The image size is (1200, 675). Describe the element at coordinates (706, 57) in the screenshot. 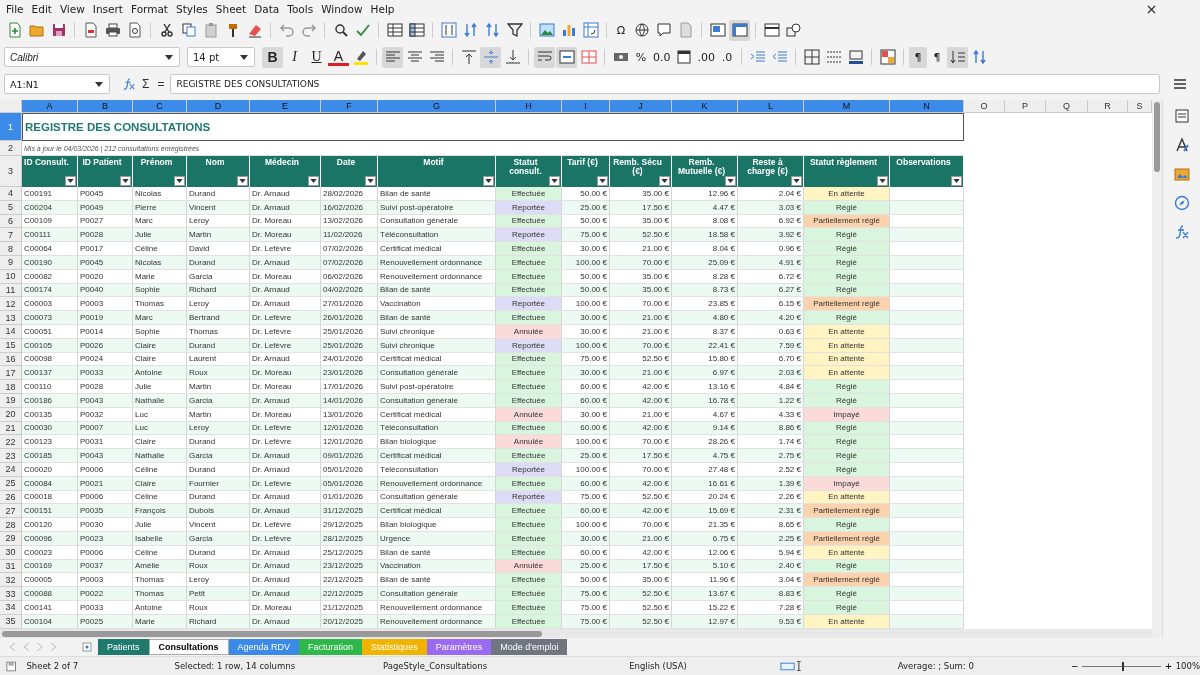

I see `toolbar-button: .00` at that location.